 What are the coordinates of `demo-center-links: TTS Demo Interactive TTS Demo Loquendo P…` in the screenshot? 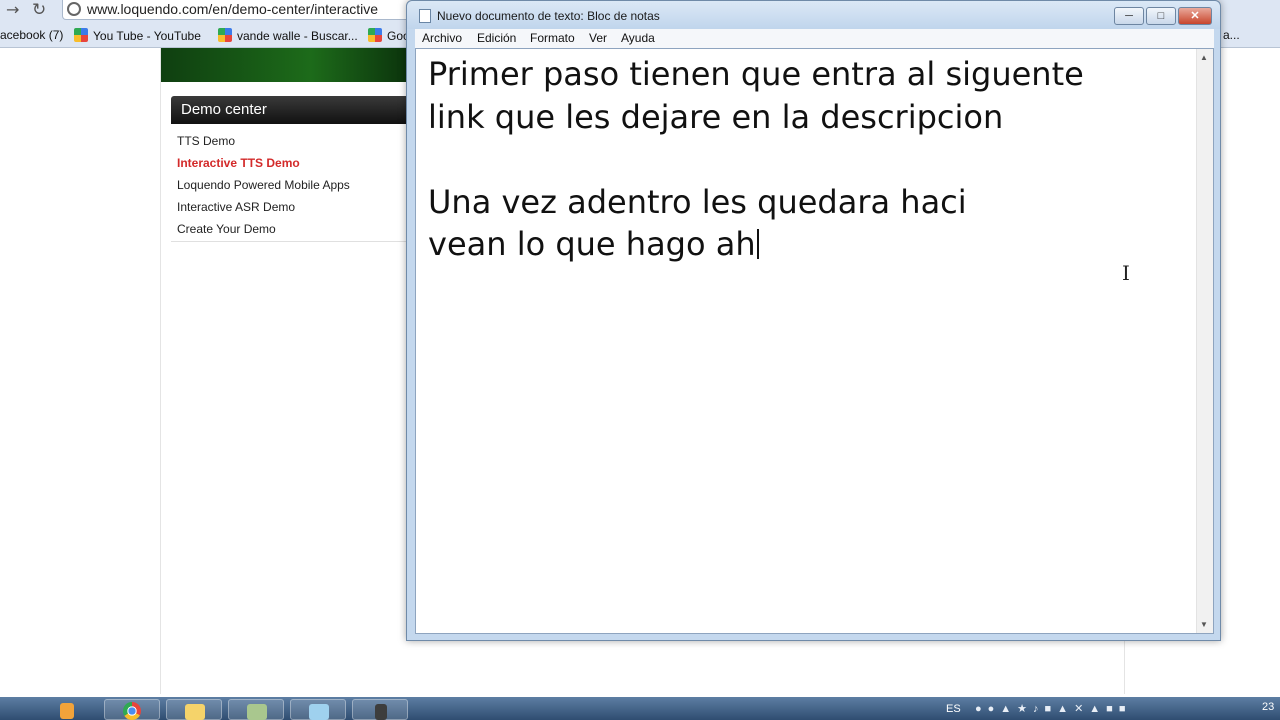 It's located at (290, 182).